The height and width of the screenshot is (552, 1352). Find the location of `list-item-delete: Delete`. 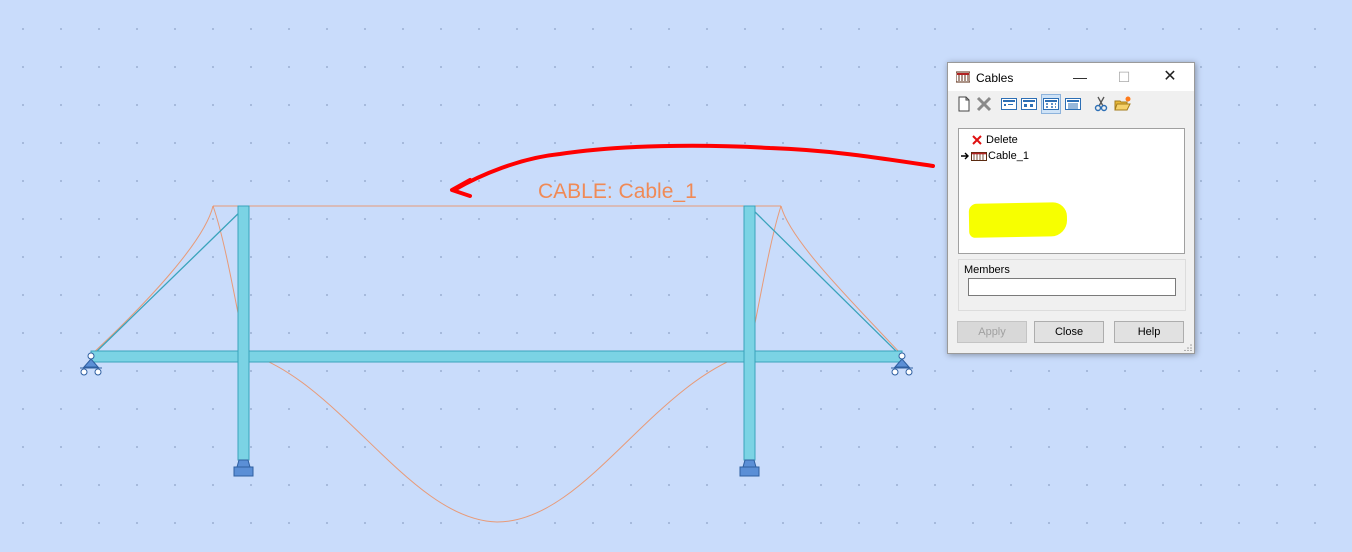

list-item-delete: Delete is located at coordinates (994, 139).